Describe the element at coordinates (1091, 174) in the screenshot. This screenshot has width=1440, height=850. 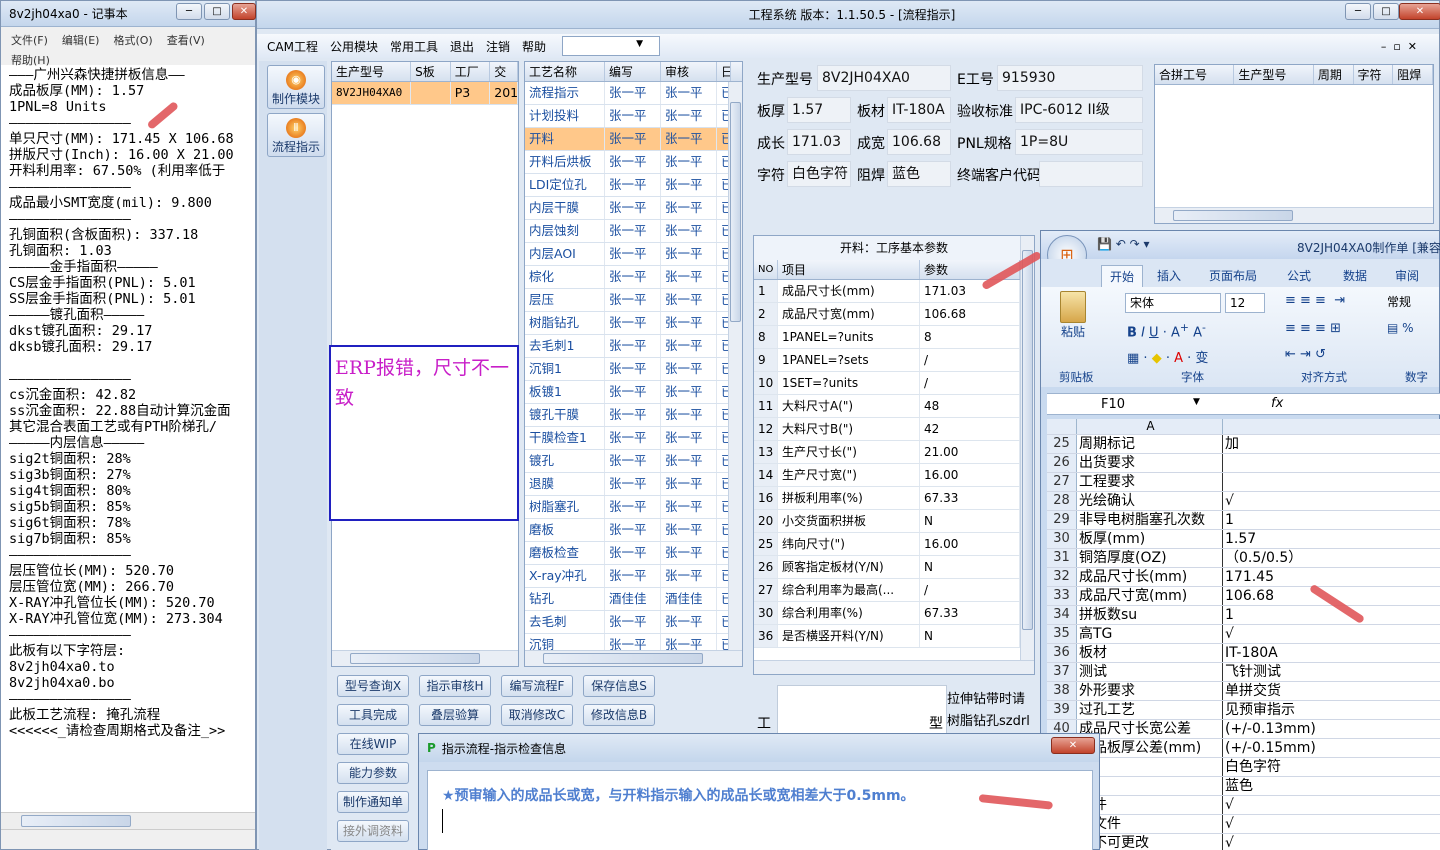
I see `customer-field` at that location.